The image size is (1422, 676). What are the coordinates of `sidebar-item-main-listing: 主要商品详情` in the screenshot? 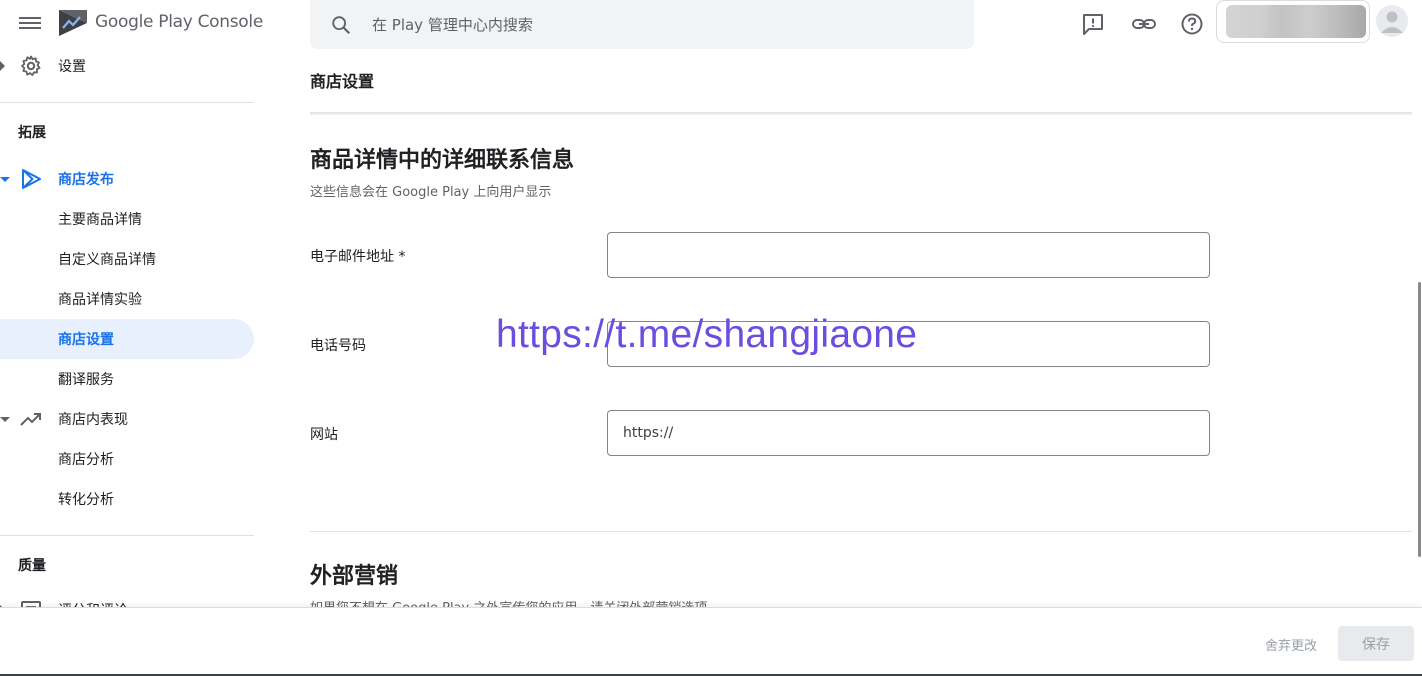 It's located at (127, 219).